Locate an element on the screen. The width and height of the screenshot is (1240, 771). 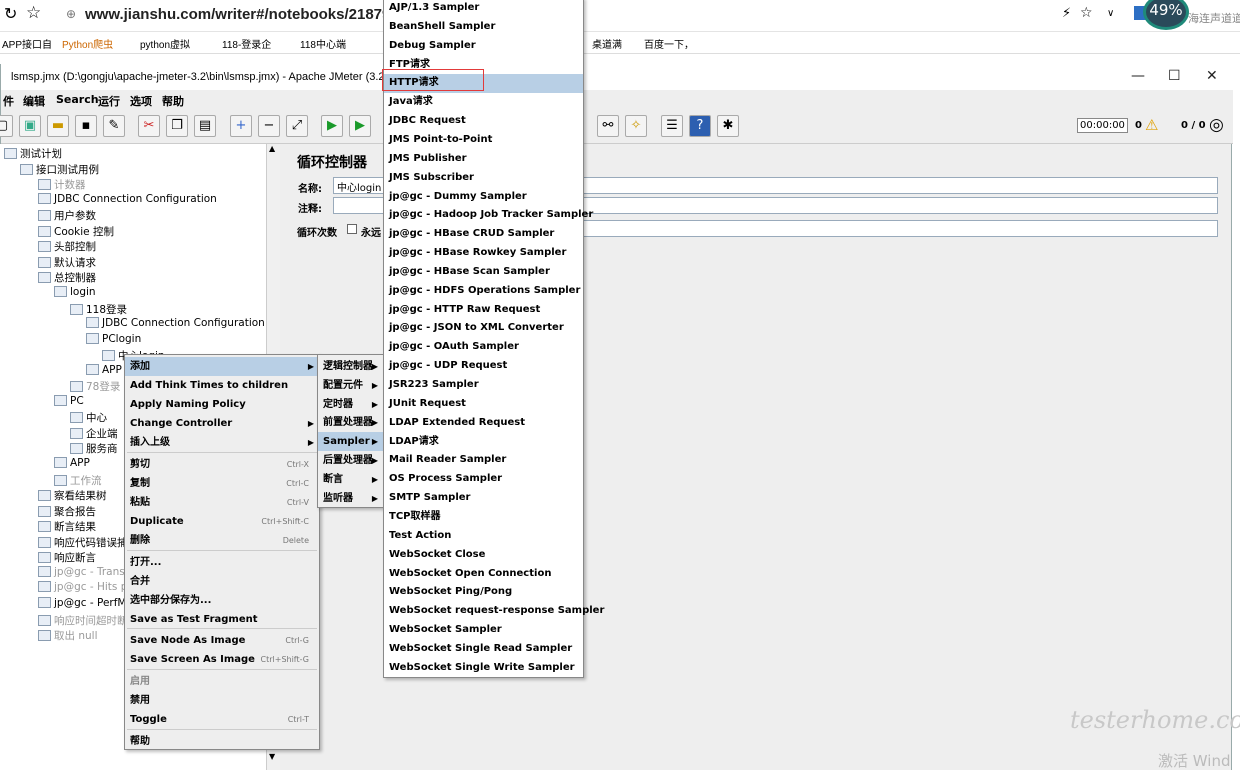
tree-node: Cookie 控制 is located at coordinates (76, 231).